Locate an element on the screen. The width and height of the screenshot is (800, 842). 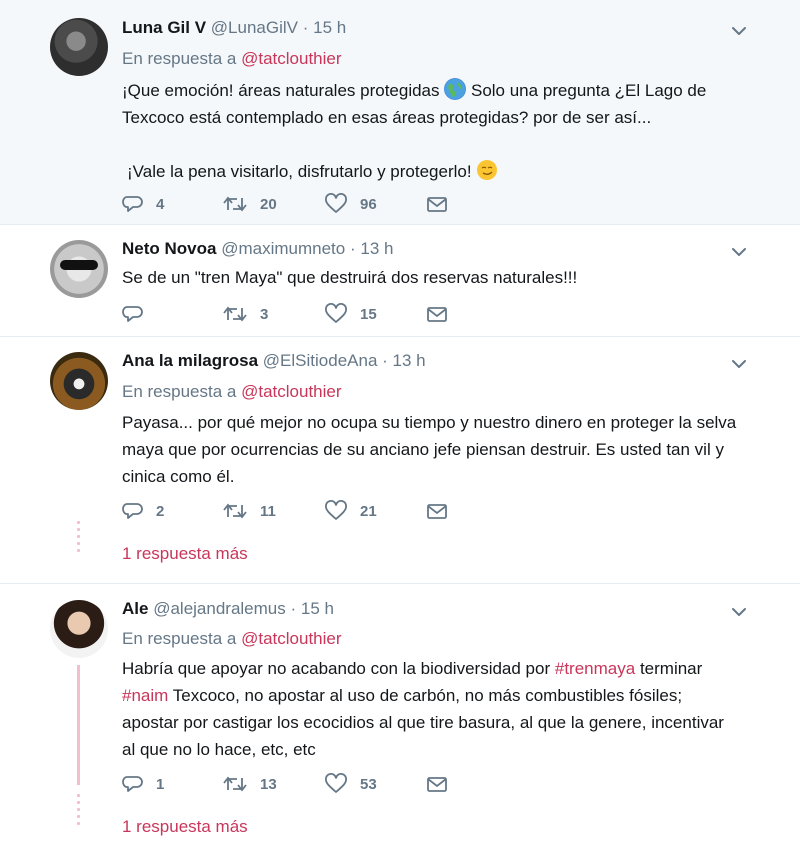
retweet-button: 3 is located at coordinates (245, 314).